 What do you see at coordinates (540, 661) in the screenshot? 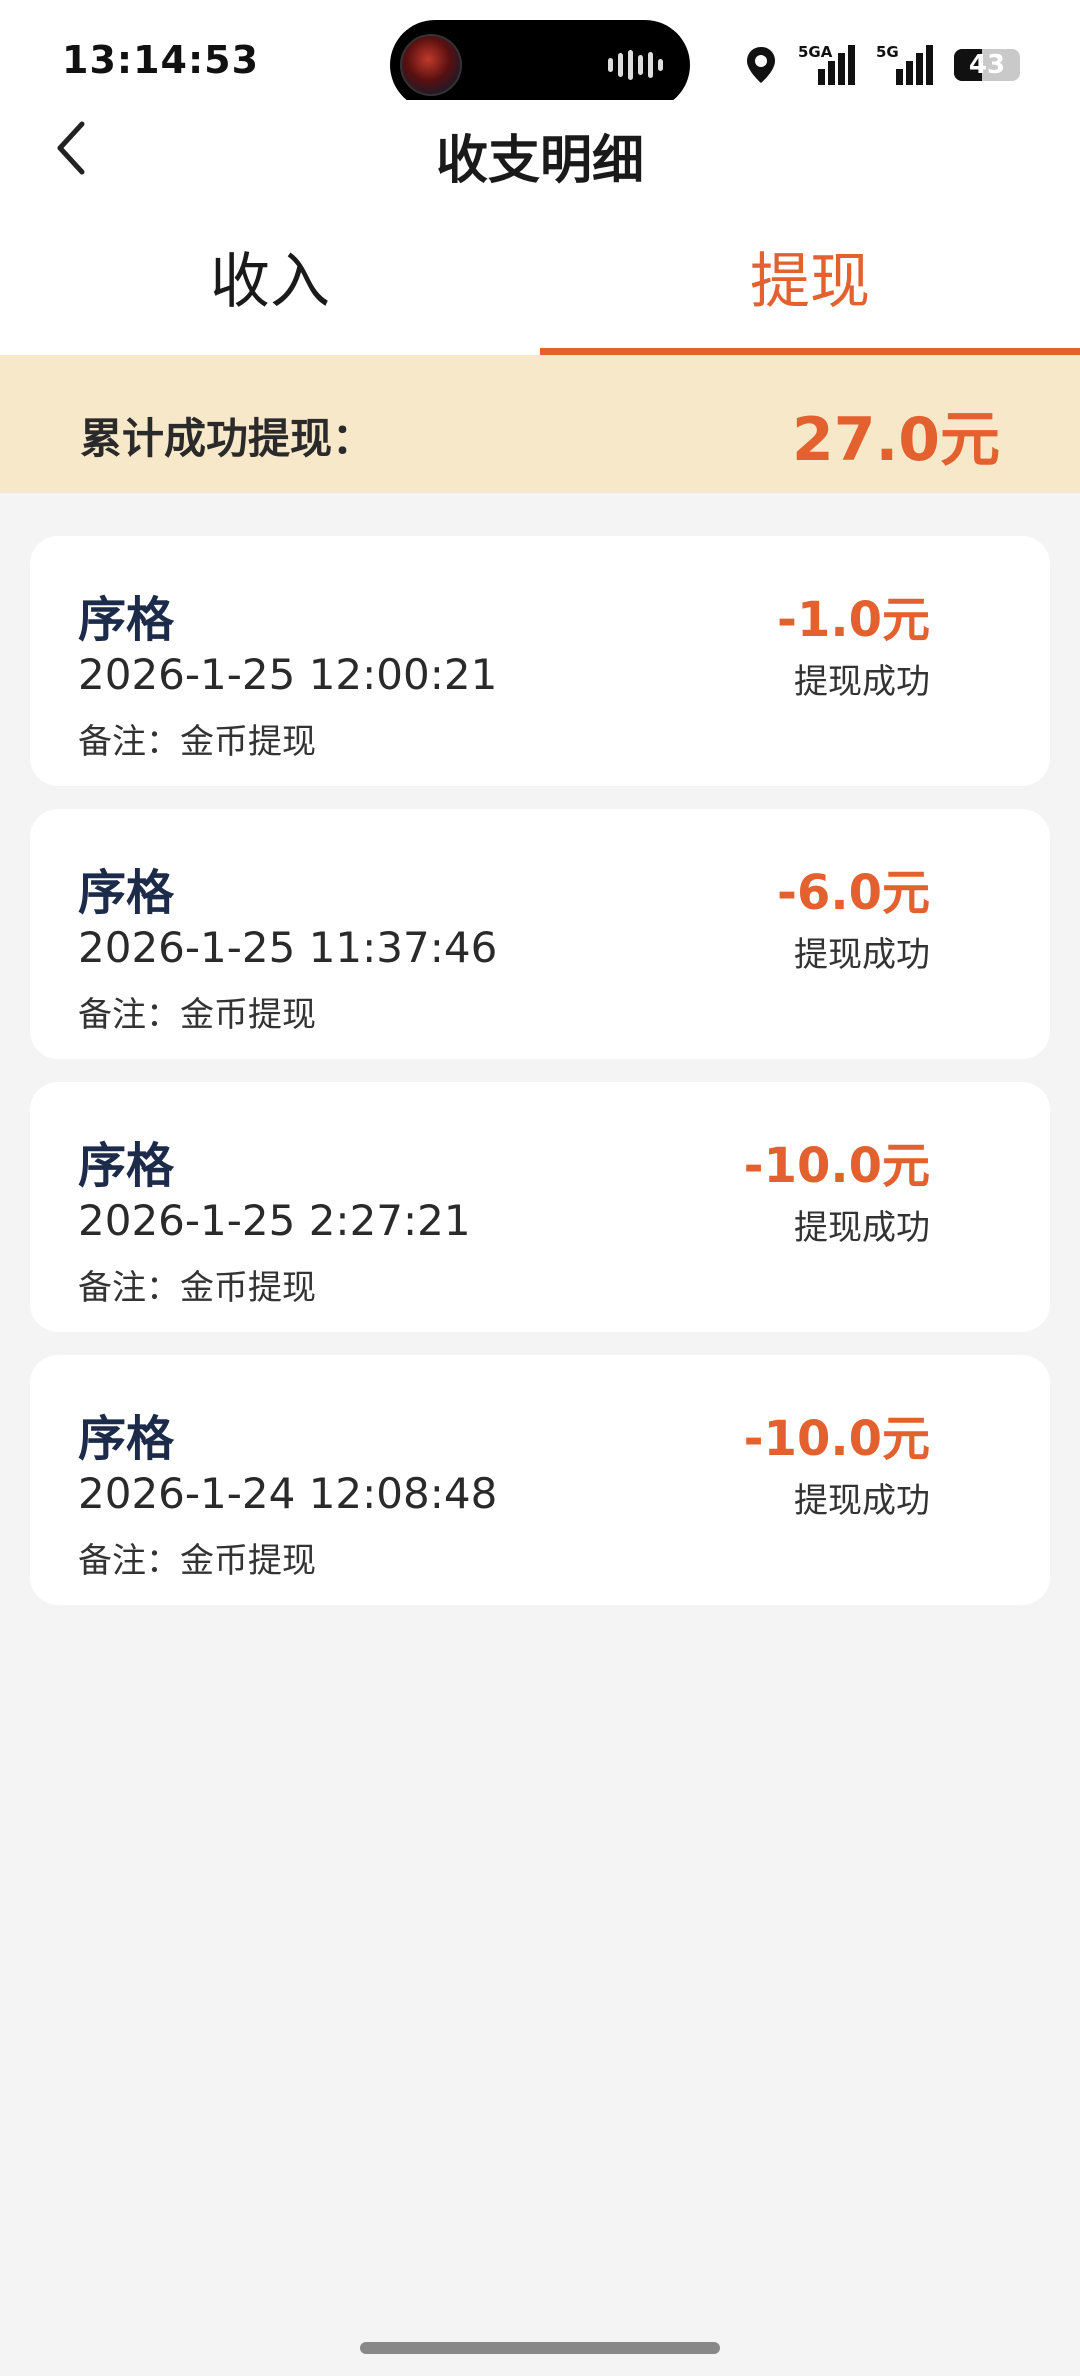
I see `record-card: 序格 2026-1-25 12:00:21 备注：金币提现 -1.0元 提现成功` at bounding box center [540, 661].